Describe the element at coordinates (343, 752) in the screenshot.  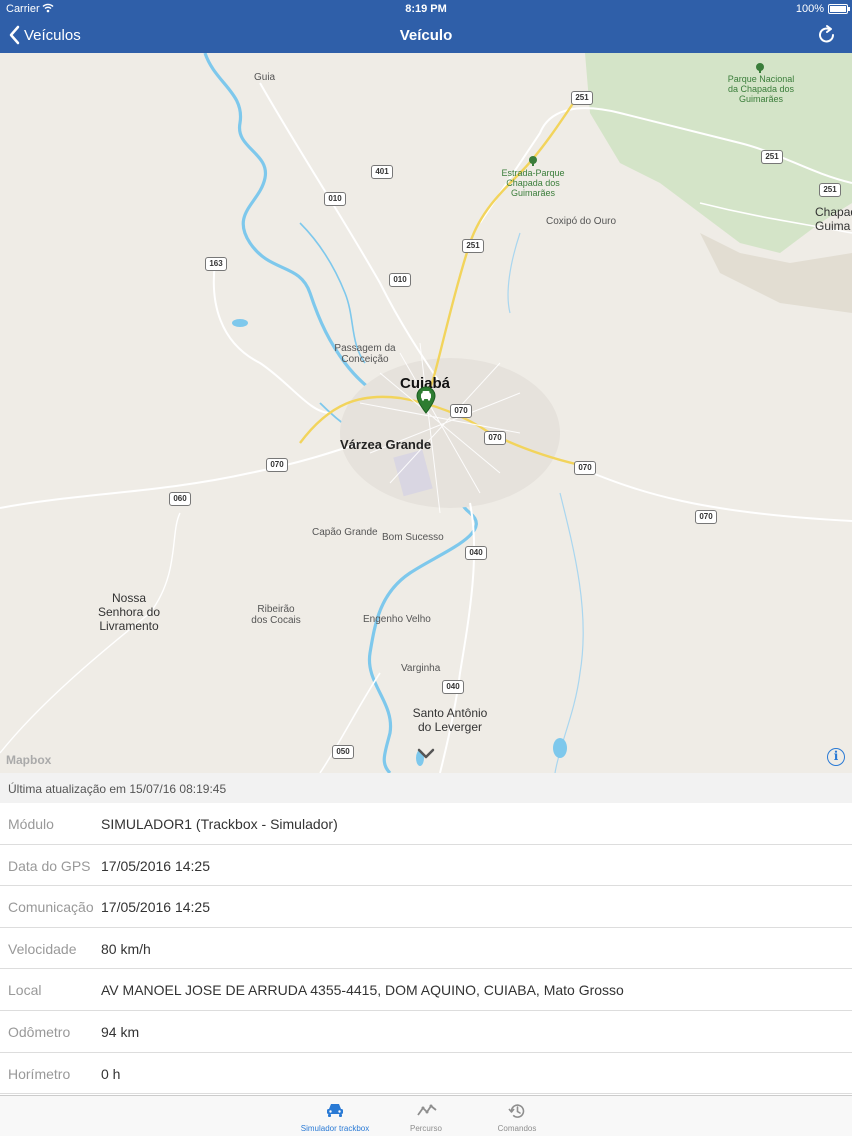
I see `highway-shield: 050` at that location.